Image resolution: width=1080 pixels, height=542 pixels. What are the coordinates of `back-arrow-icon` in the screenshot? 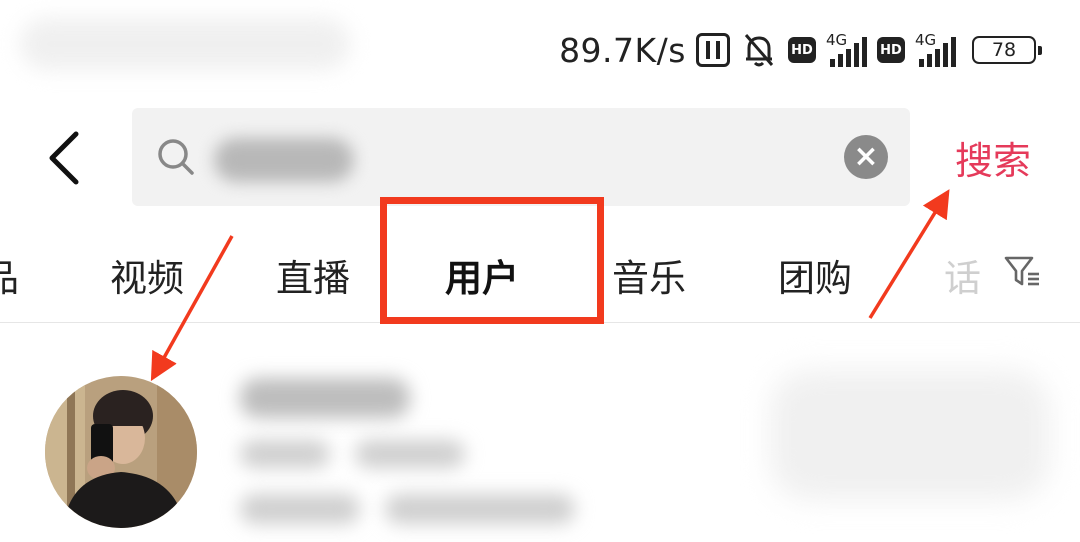 It's located at (64, 158).